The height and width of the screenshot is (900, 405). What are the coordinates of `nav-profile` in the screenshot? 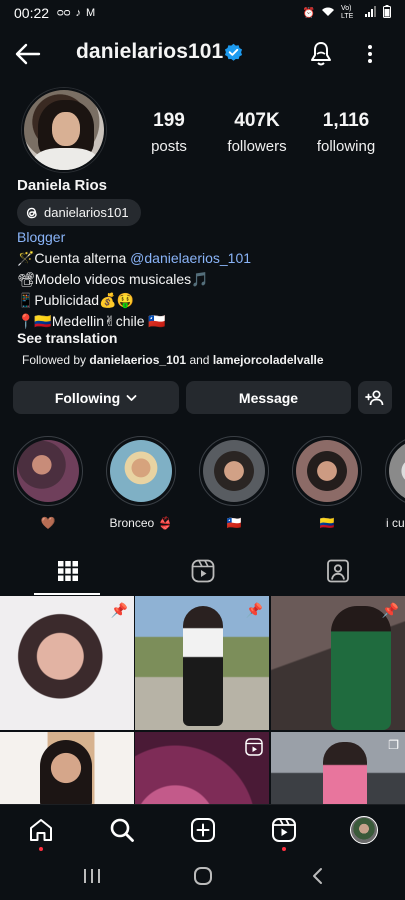 It's located at (364, 830).